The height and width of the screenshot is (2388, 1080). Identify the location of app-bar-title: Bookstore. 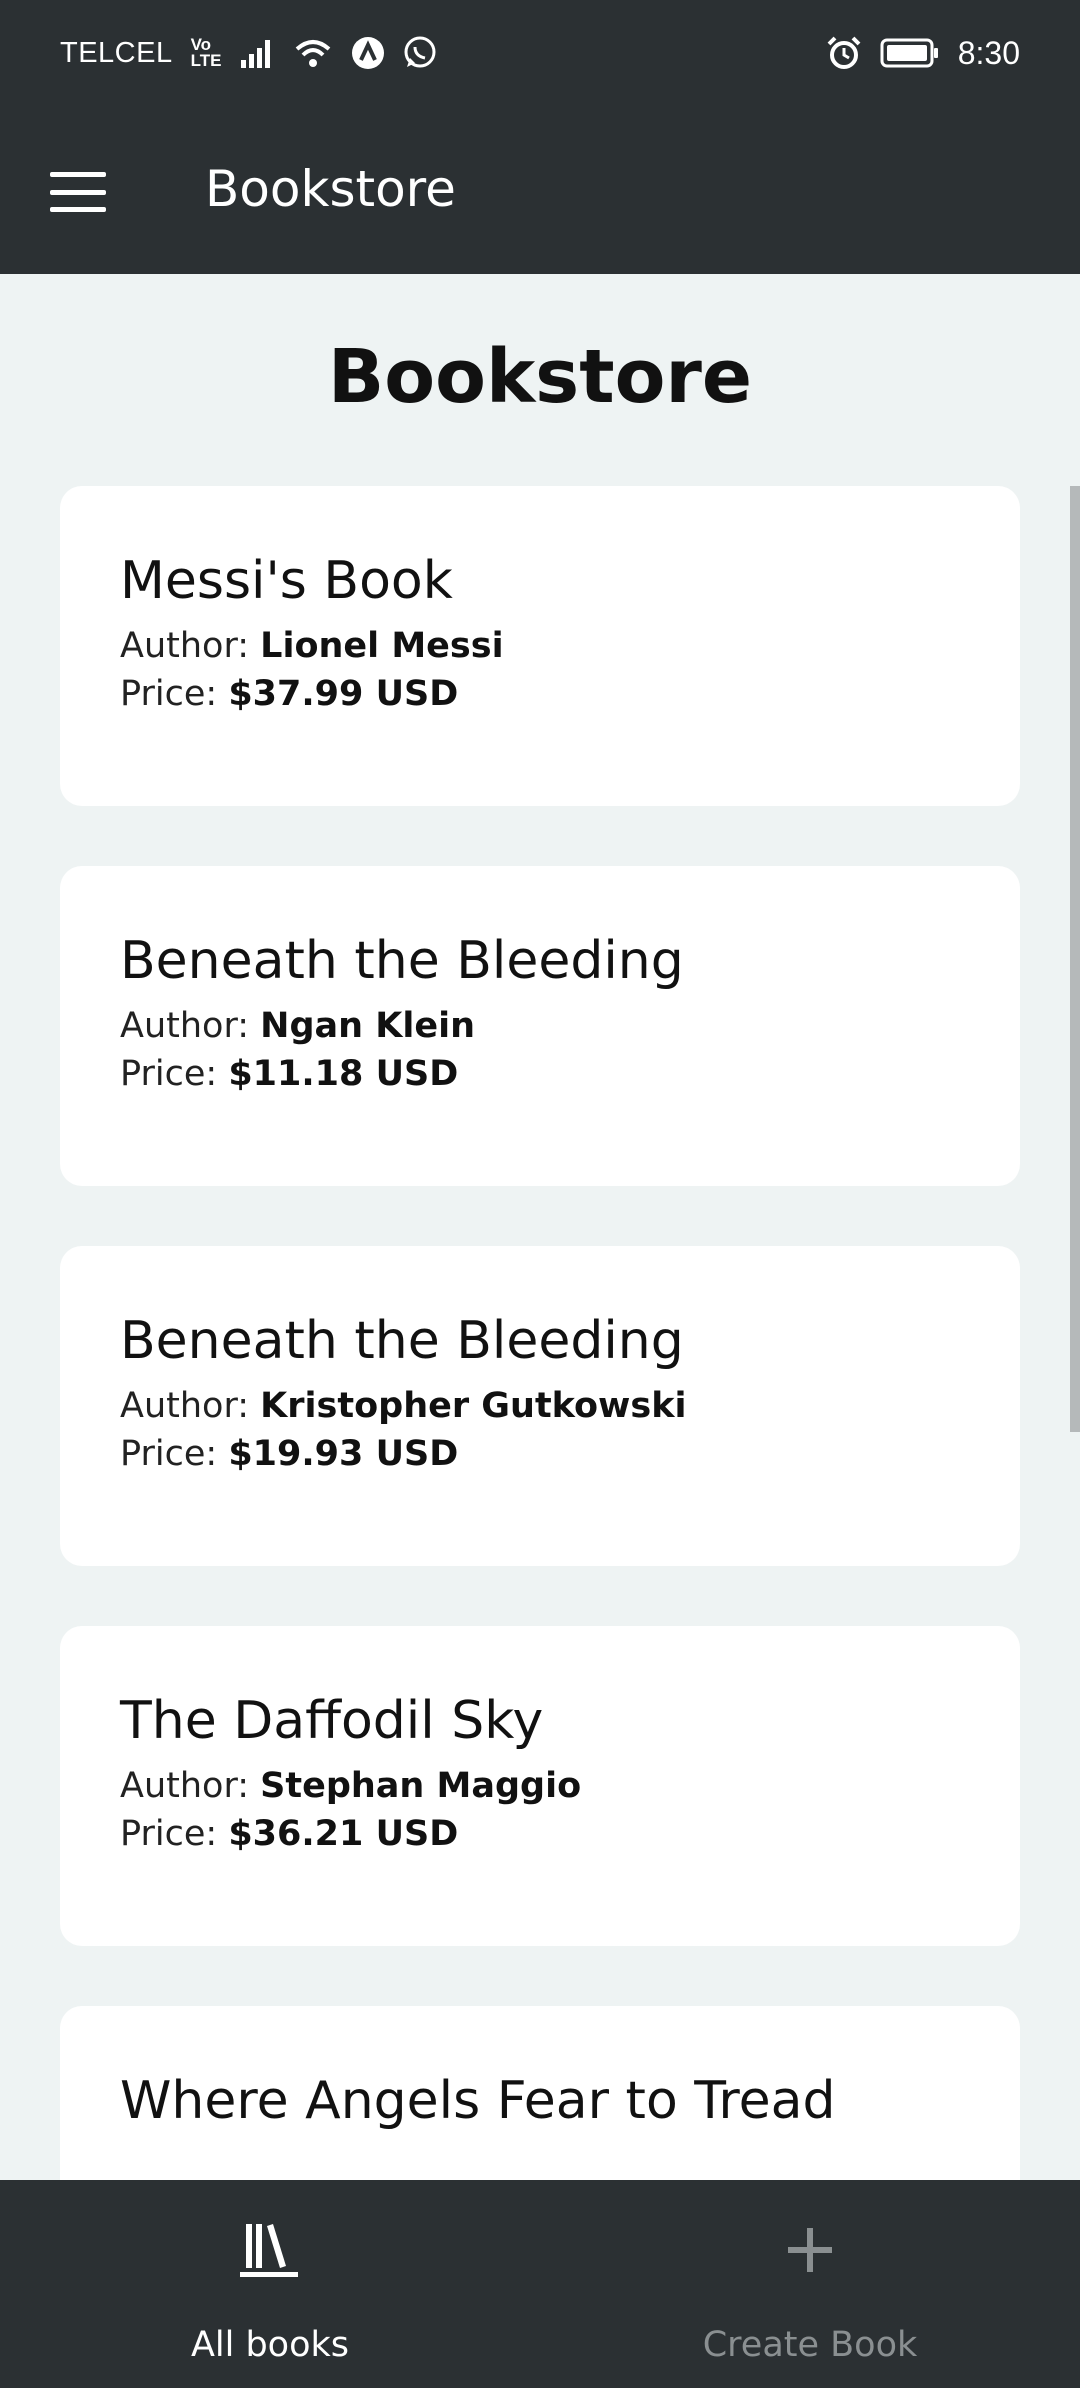
(330, 189).